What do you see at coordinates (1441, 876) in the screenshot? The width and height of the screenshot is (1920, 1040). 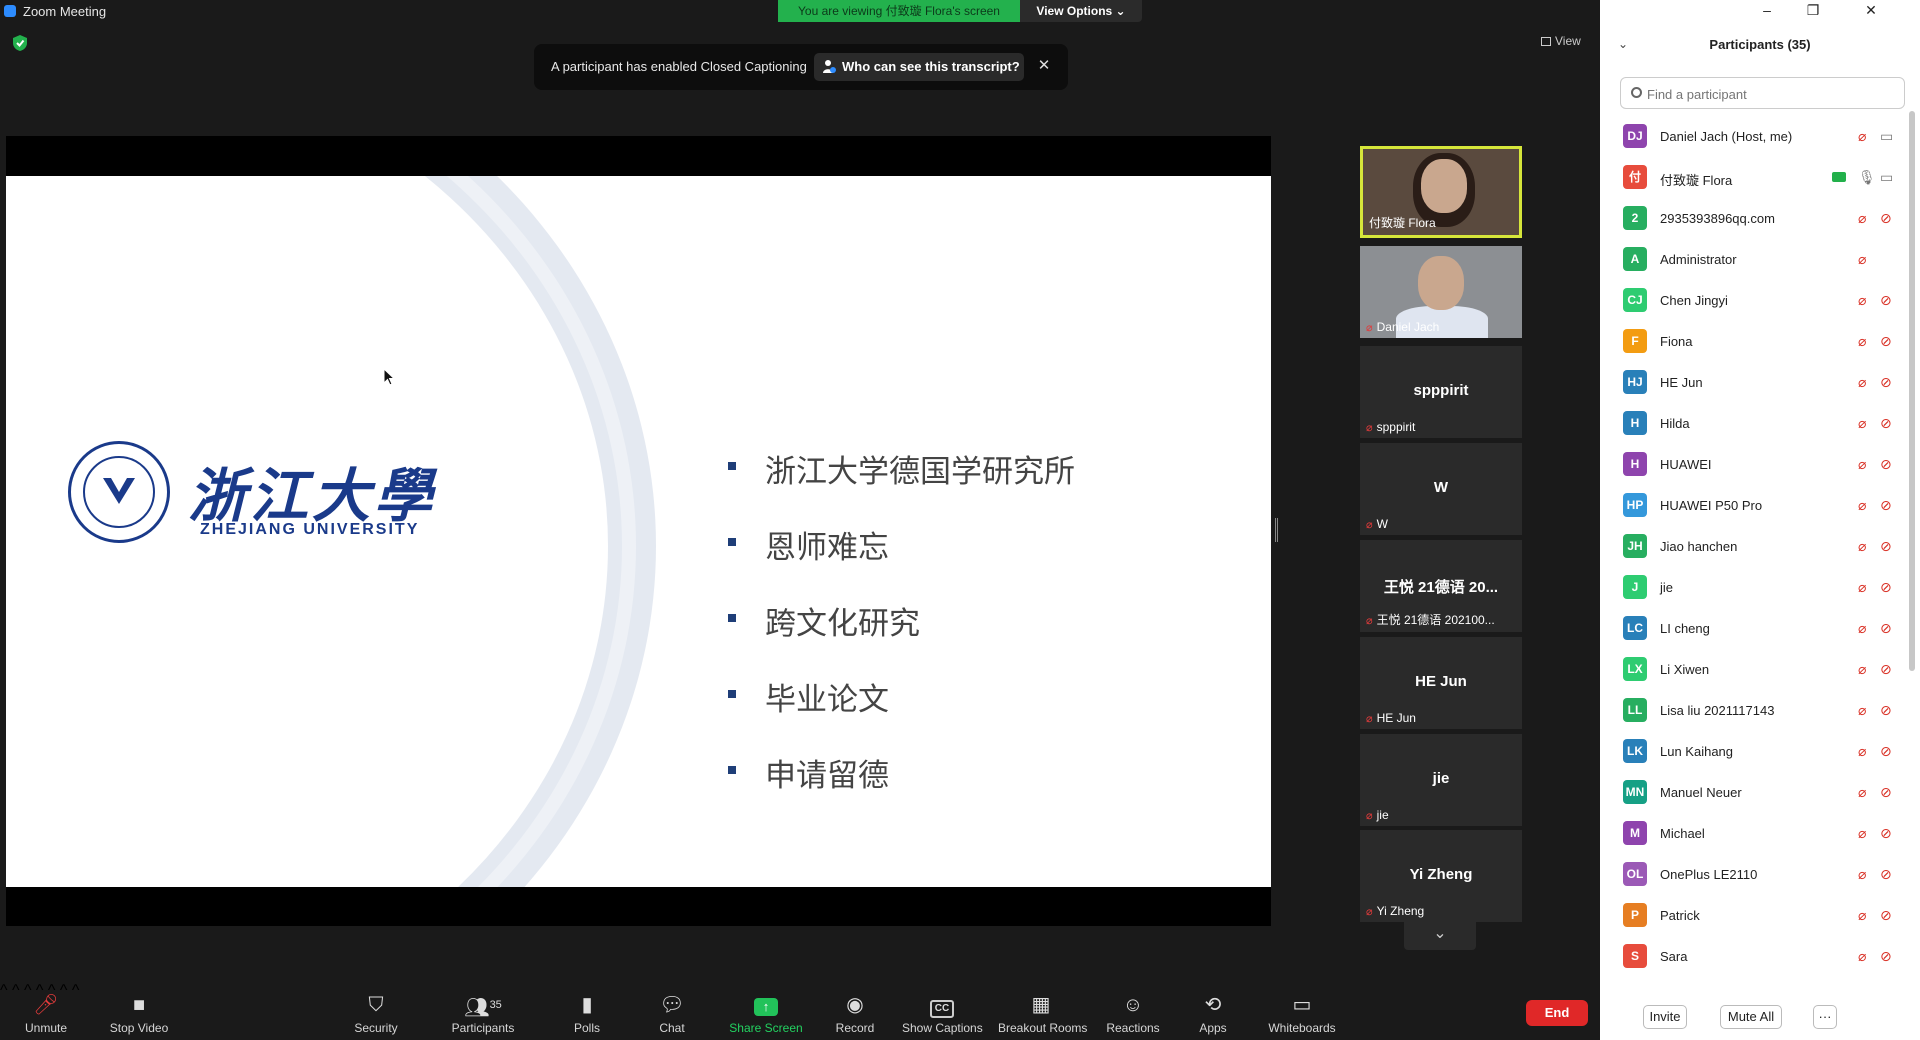 I see `video-tile-yi-zheng: Yi Zheng ⌀ Yi Zheng` at bounding box center [1441, 876].